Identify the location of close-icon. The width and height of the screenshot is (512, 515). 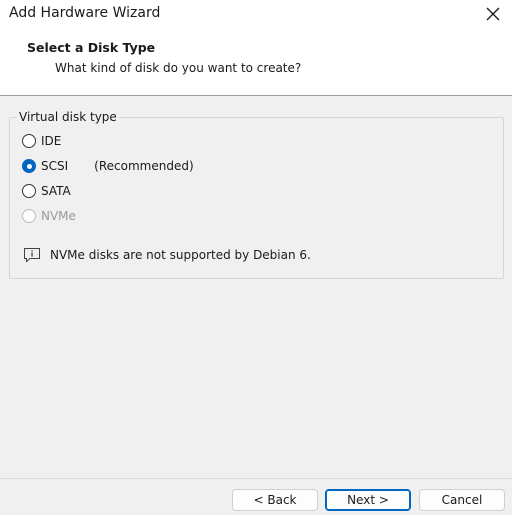
(493, 14).